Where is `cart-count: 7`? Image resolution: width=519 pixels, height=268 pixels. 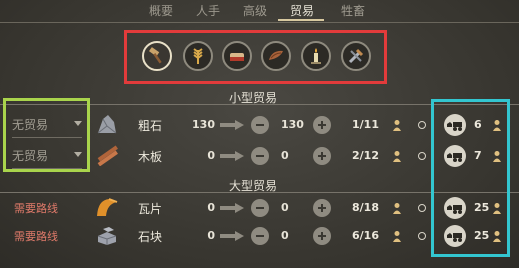
cart-count: 7 is located at coordinates (478, 155).